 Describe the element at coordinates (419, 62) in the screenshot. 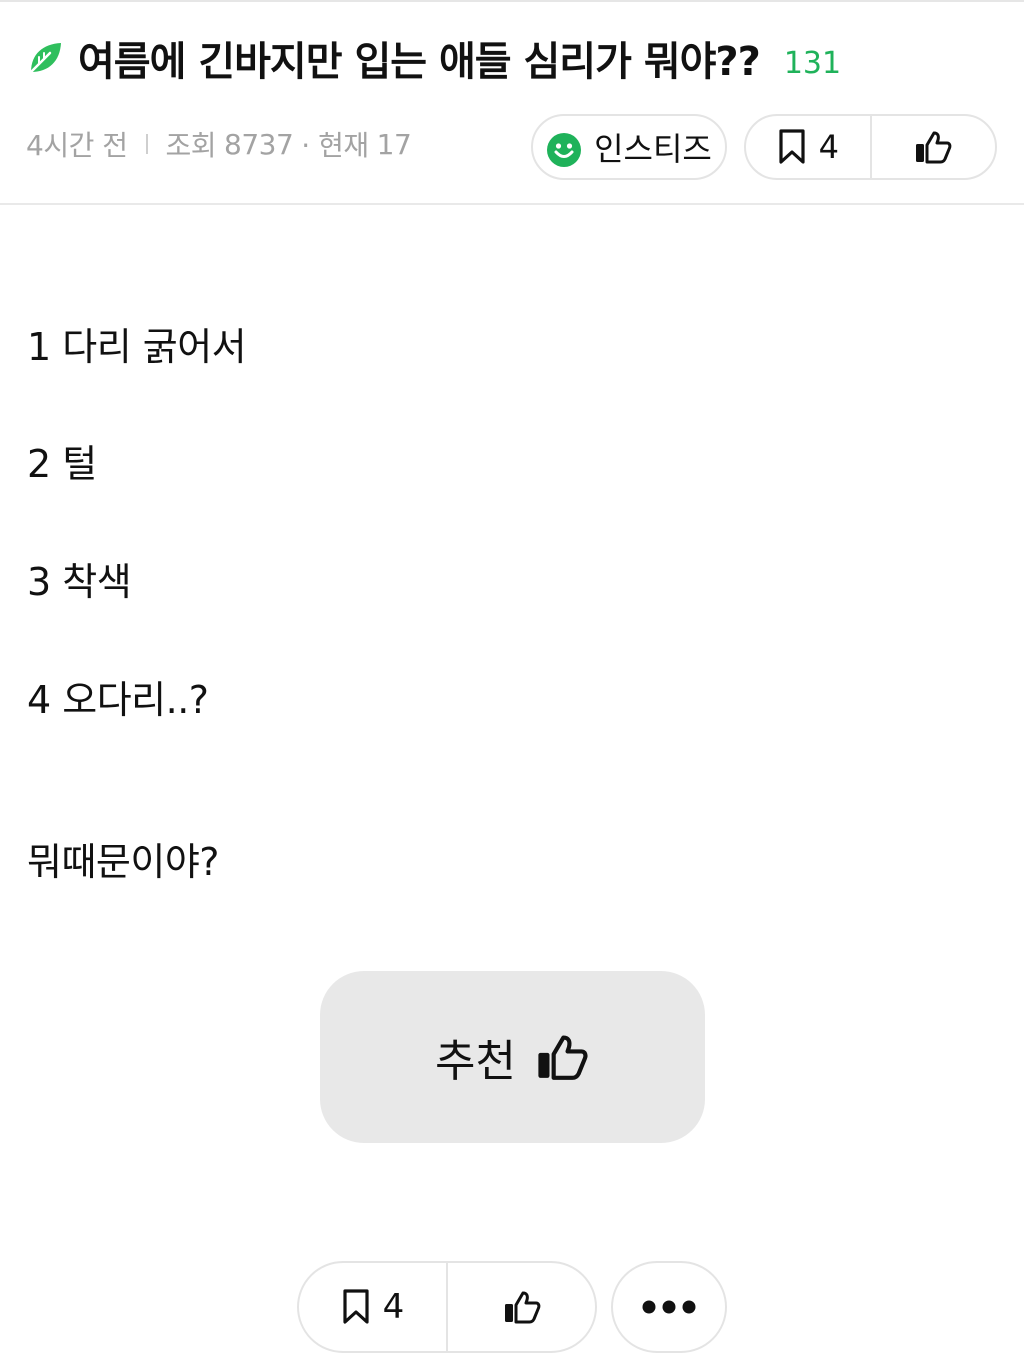

I see `post-title: 여름에 긴바지만 입는 애들 심리가 뭐야??` at that location.